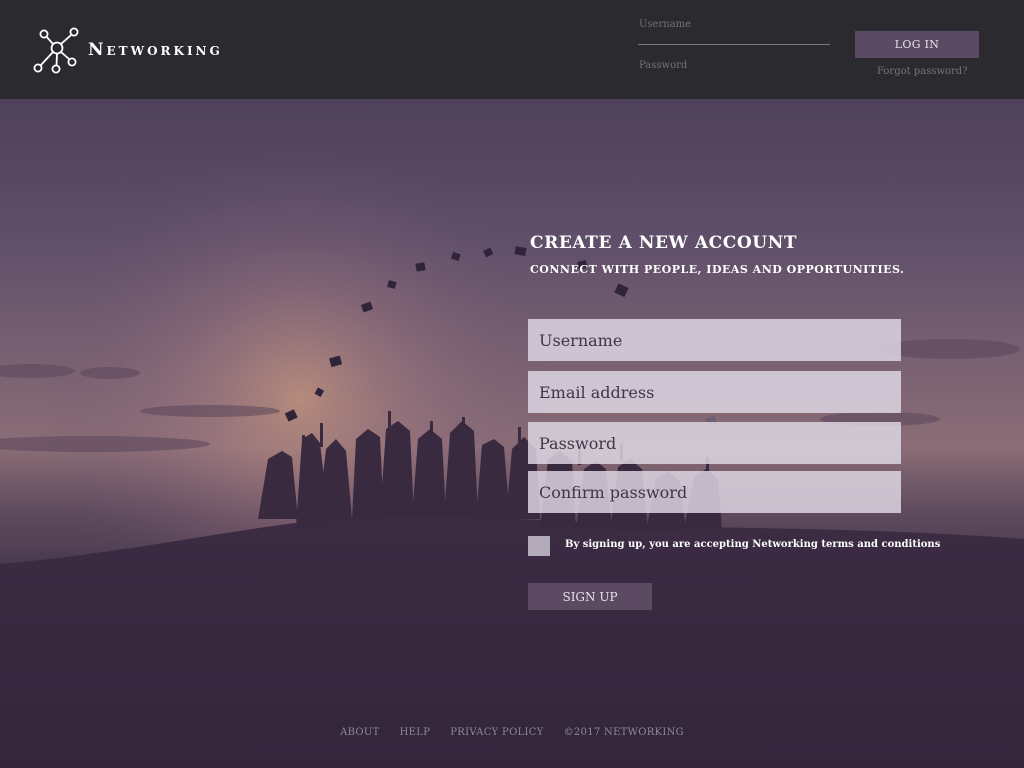 This screenshot has width=1024, height=768. I want to click on footer-link-about: ABOUT, so click(360, 732).